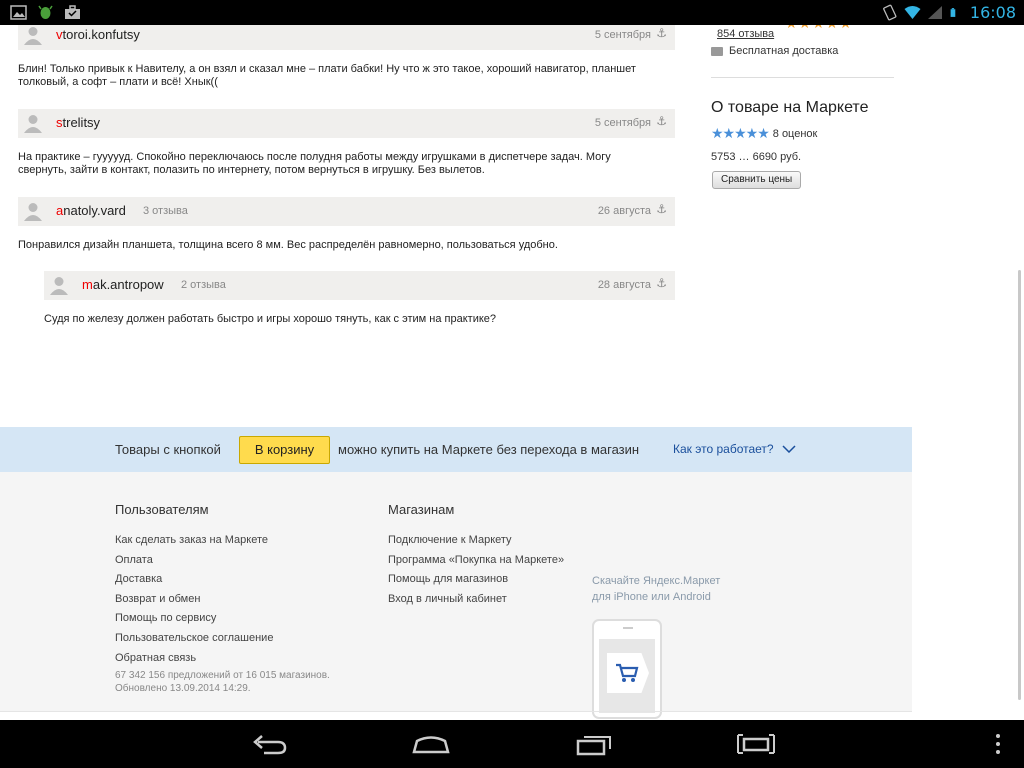 The height and width of the screenshot is (768, 1024). What do you see at coordinates (359, 285) in the screenshot?
I see `review-header: mak.antropow 2 отзыва 28 августа ⚓` at bounding box center [359, 285].